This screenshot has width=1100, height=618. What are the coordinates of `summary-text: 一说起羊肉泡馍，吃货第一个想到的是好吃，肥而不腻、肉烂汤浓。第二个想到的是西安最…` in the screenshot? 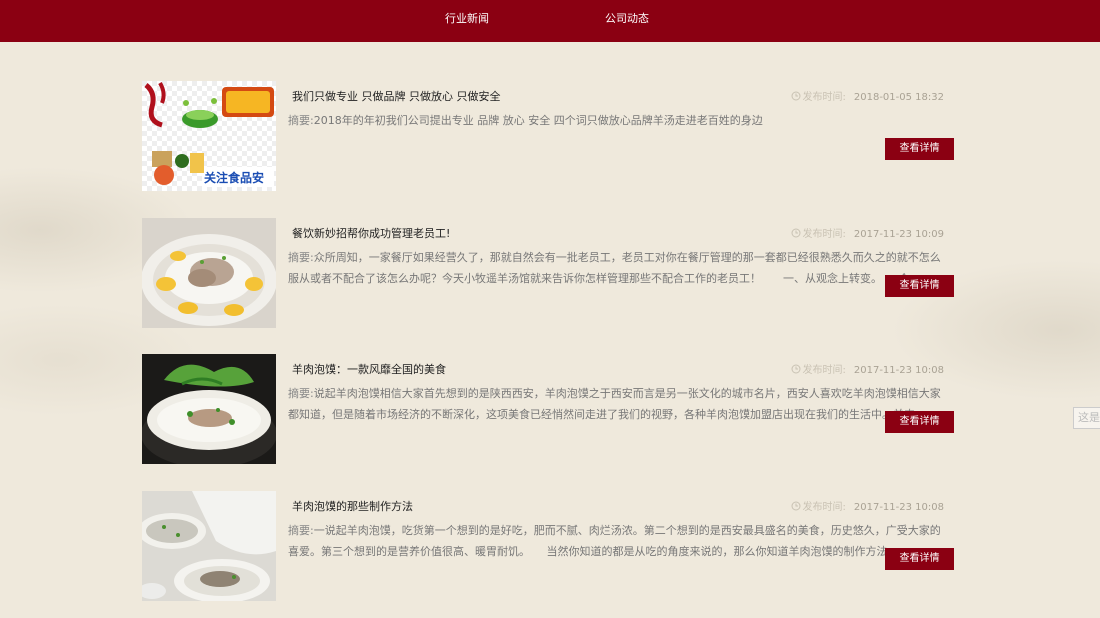 It's located at (614, 541).